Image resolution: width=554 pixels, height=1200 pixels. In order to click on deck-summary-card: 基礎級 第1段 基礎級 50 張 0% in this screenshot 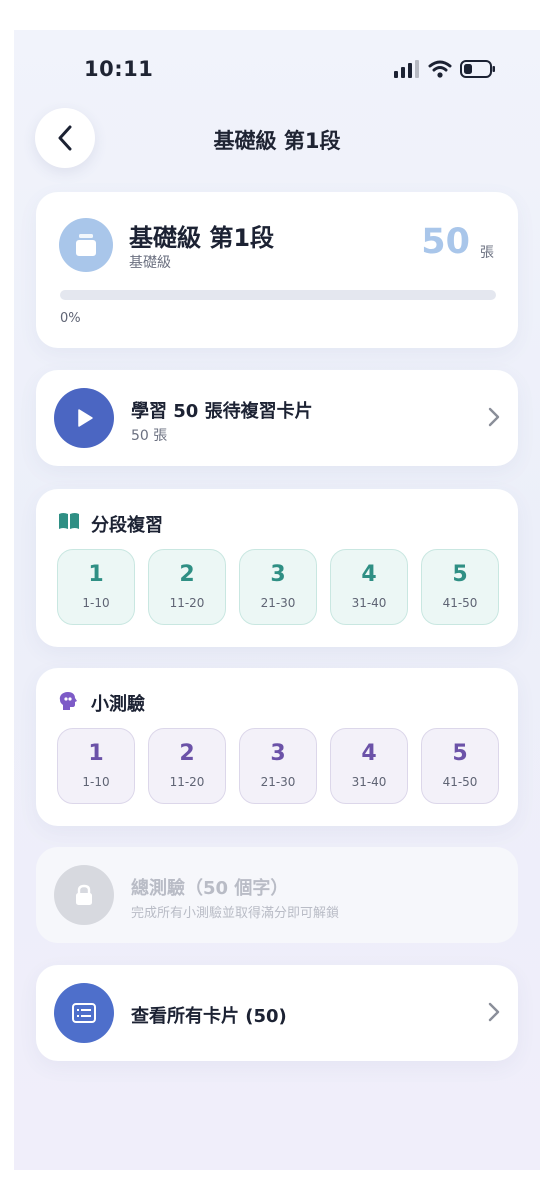, I will do `click(277, 270)`.